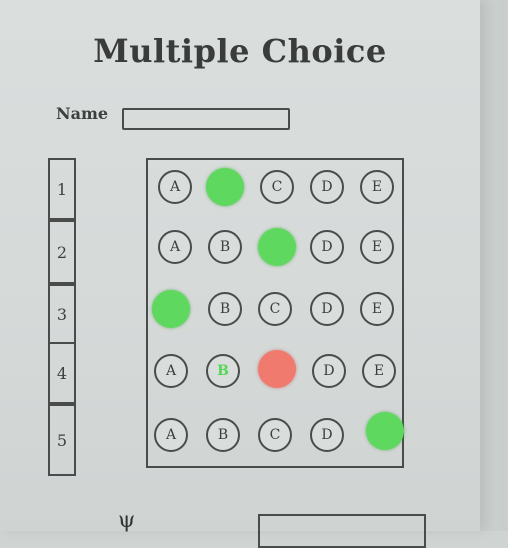 This screenshot has height=548, width=508. What do you see at coordinates (327, 247) in the screenshot?
I see `bubble-q2-d: D` at bounding box center [327, 247].